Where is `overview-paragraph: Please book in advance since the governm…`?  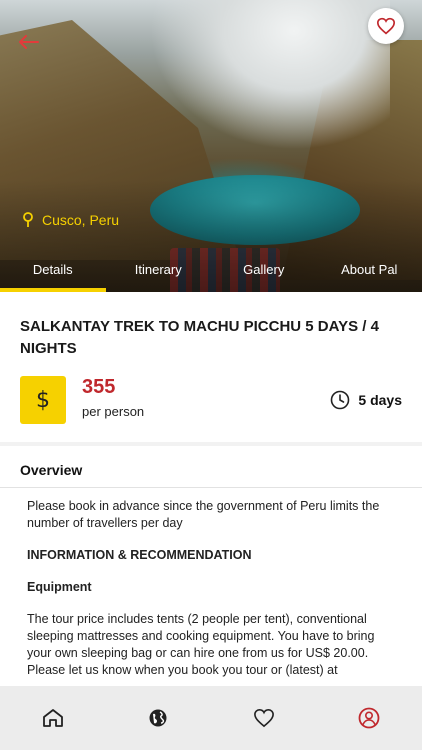 overview-paragraph: Please book in advance since the governm… is located at coordinates (203, 514).